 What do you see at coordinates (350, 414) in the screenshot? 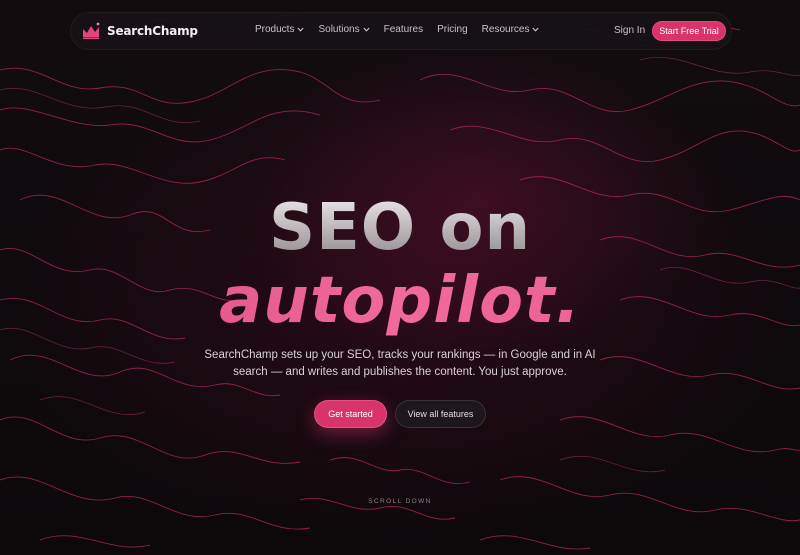
I see `get-started-button: Get started` at bounding box center [350, 414].